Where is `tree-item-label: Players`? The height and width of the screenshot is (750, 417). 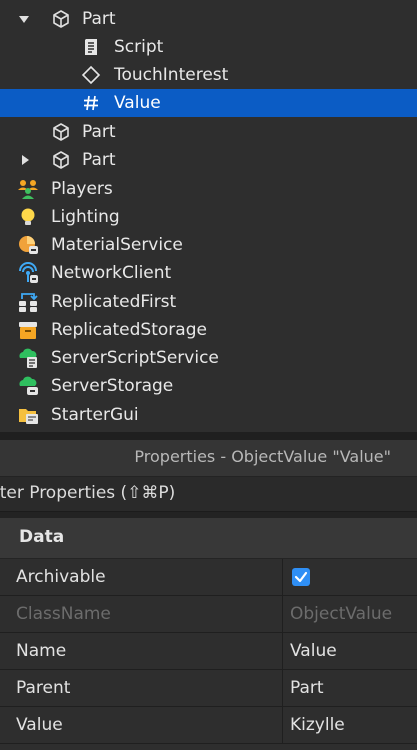 tree-item-label: Players is located at coordinates (82, 189).